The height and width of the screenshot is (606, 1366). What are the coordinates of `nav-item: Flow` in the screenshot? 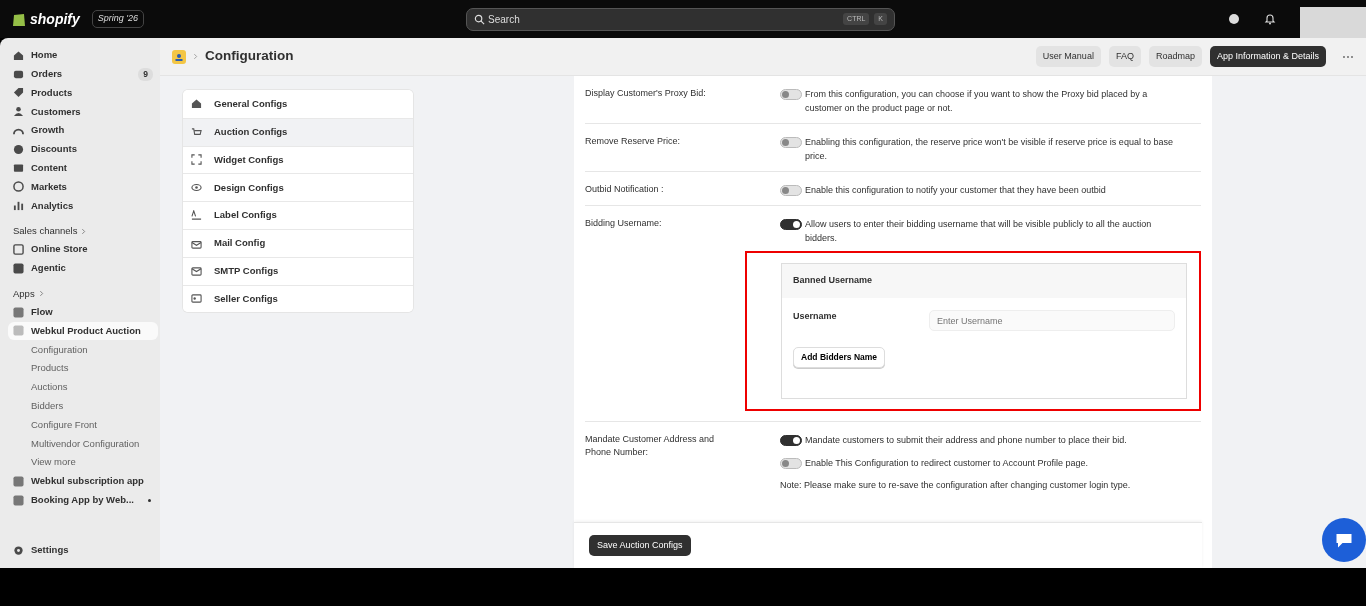 It's located at (83, 312).